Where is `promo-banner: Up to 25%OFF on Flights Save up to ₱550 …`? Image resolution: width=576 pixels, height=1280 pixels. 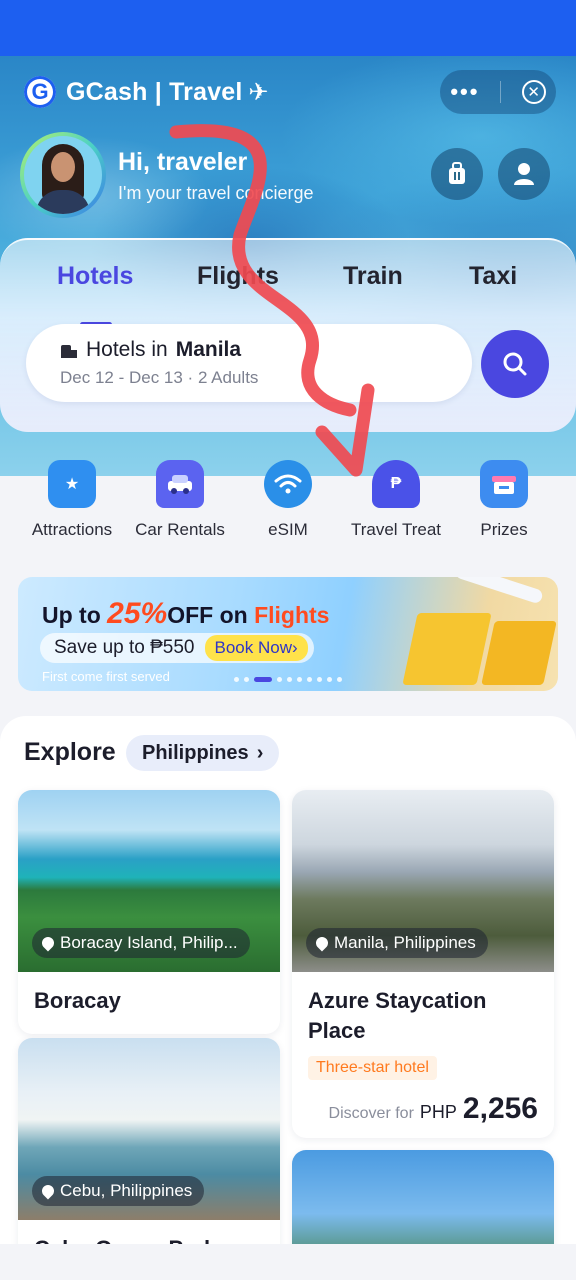 promo-banner: Up to 25%OFF on Flights Save up to ₱550 … is located at coordinates (288, 634).